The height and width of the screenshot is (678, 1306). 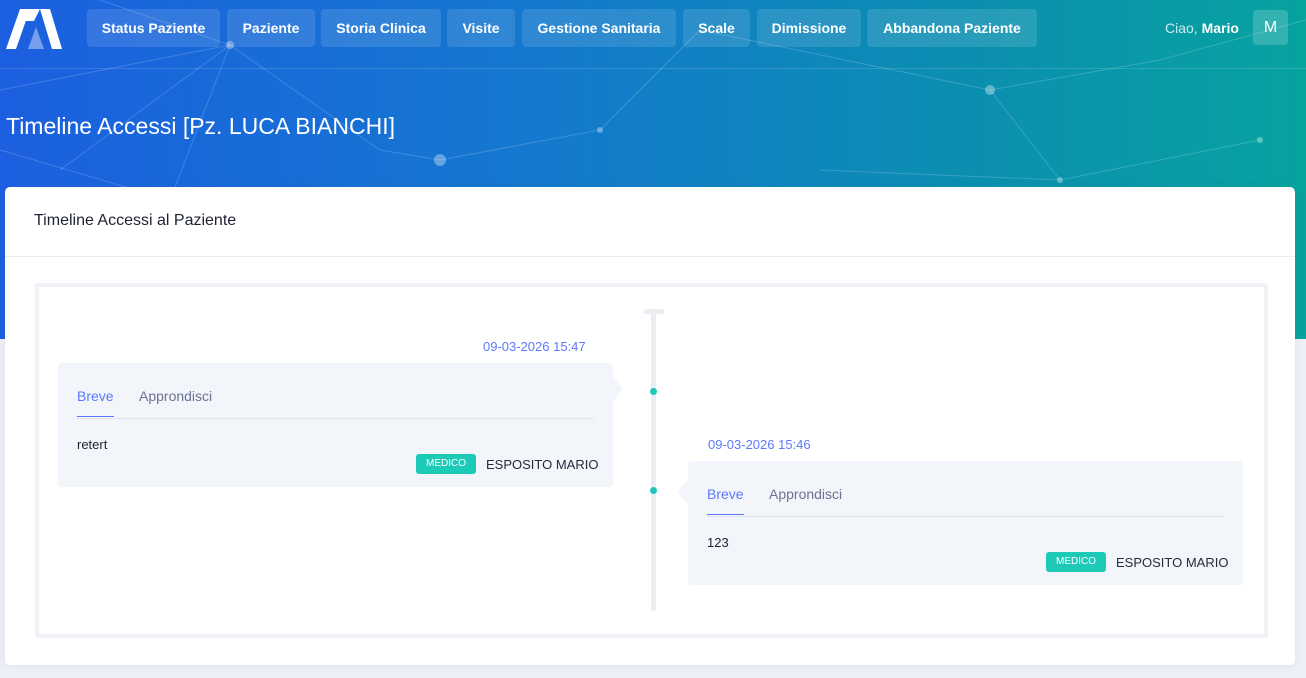 What do you see at coordinates (271, 28) in the screenshot?
I see `nav-paziente: Paziente` at bounding box center [271, 28].